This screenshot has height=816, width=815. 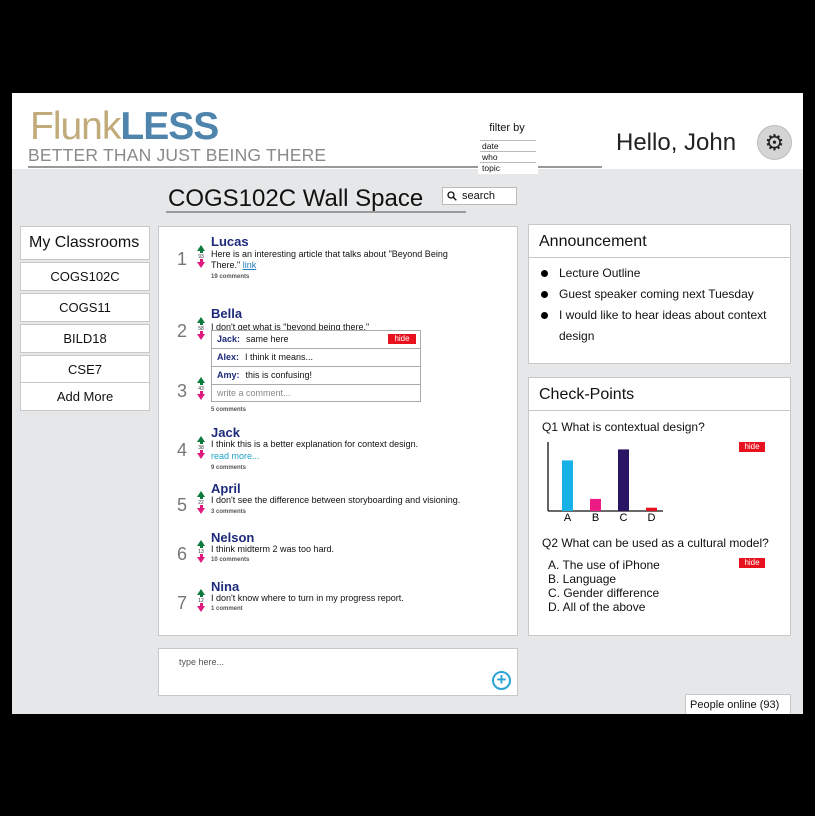 What do you see at coordinates (201, 502) in the screenshot?
I see `vote-widget: 22` at bounding box center [201, 502].